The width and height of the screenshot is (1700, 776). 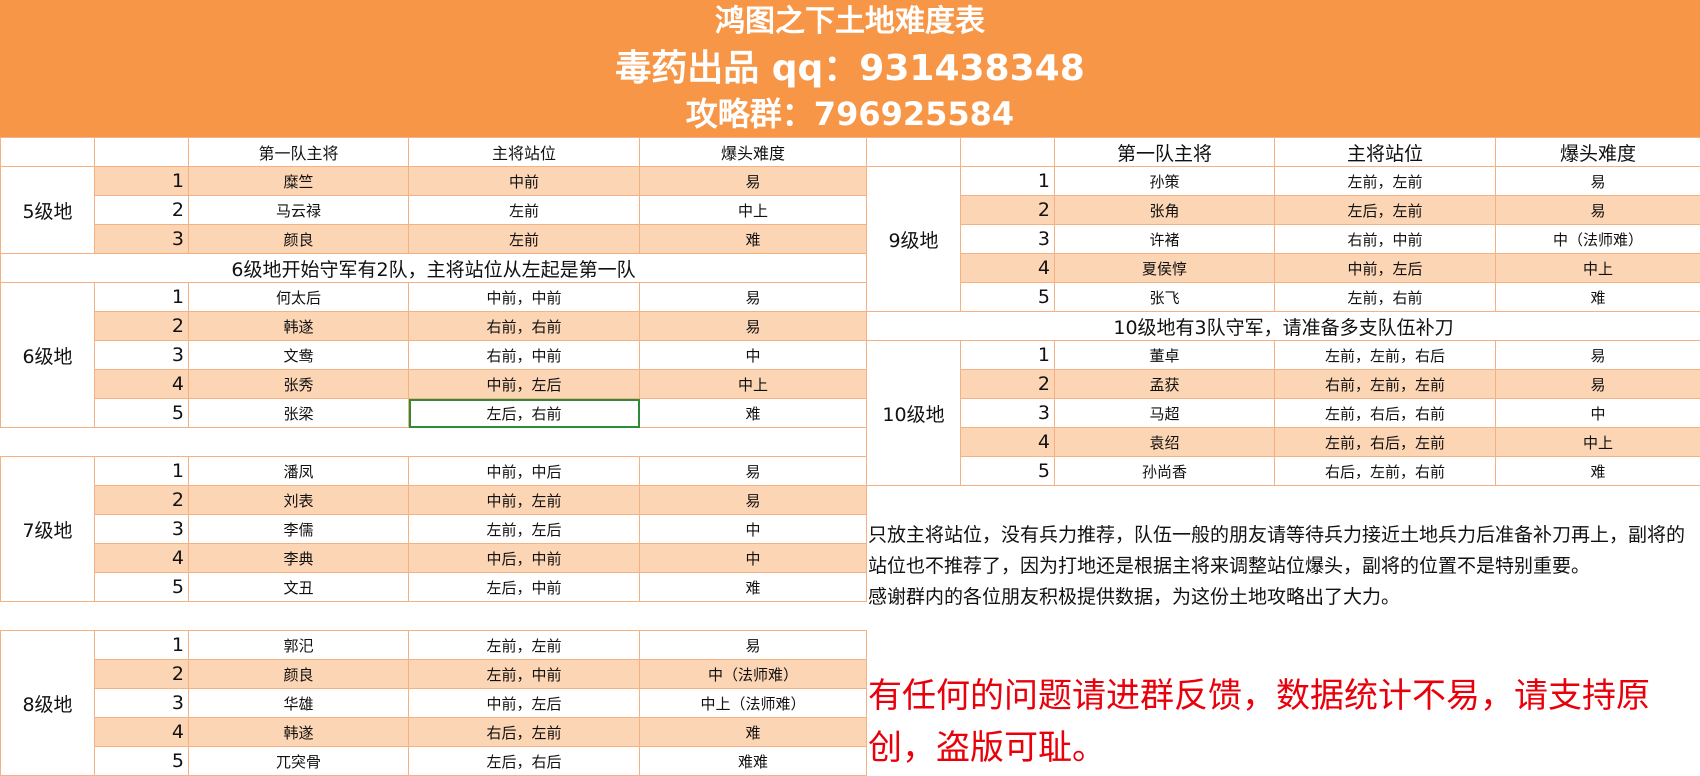 What do you see at coordinates (524, 471) in the screenshot?
I see `position-cell: 中前，中后` at bounding box center [524, 471].